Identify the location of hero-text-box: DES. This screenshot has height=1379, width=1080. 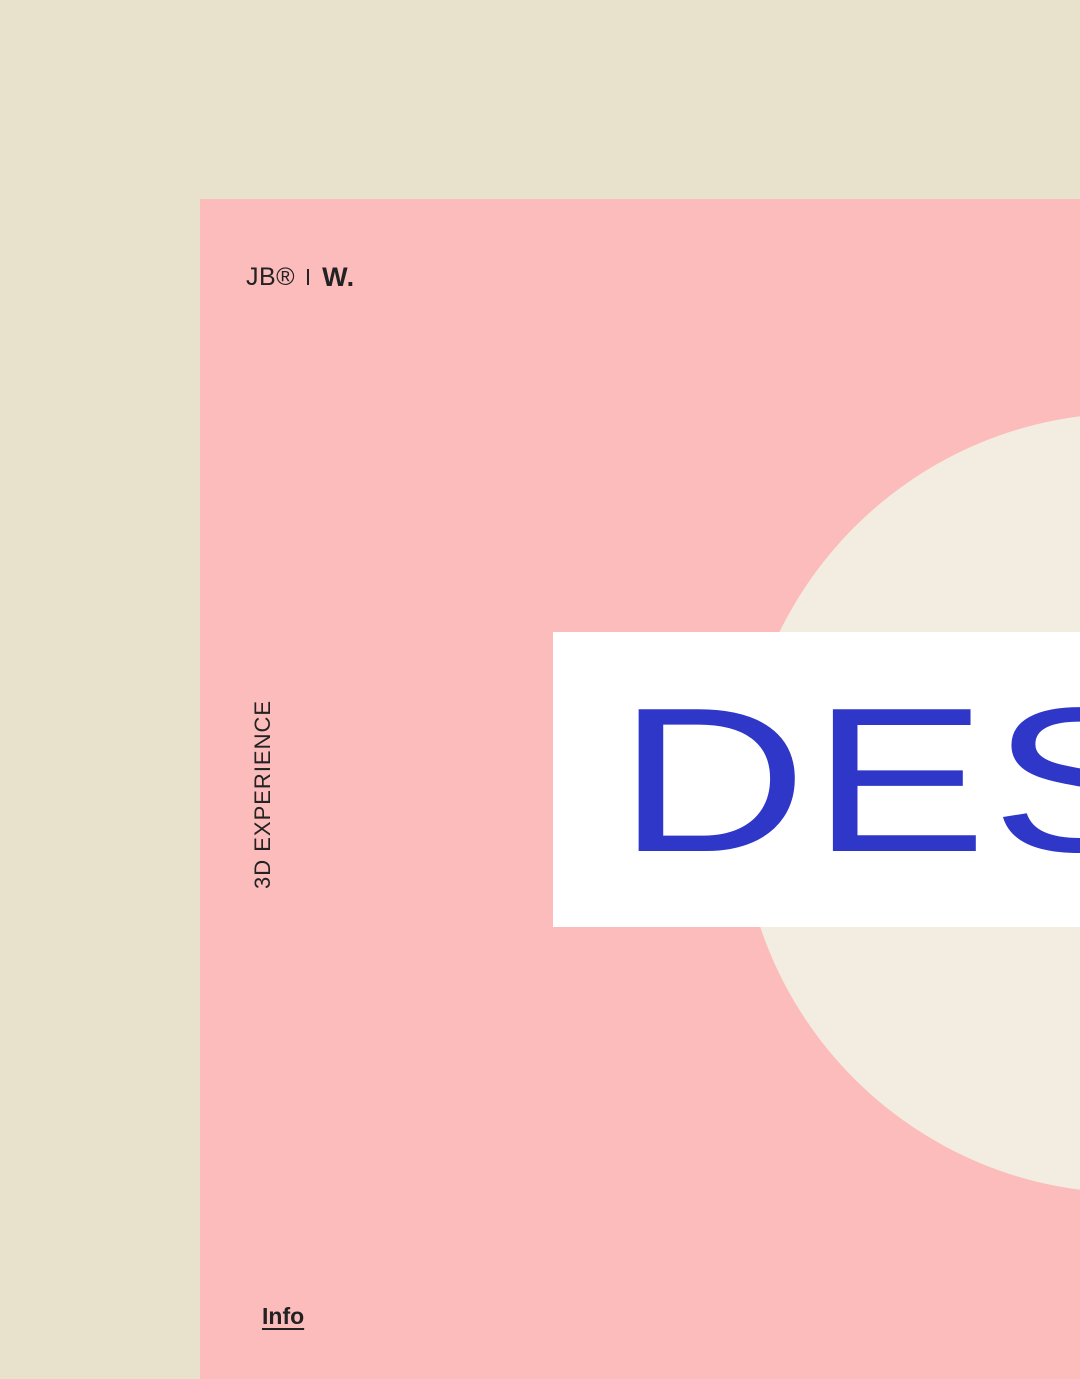
(816, 779).